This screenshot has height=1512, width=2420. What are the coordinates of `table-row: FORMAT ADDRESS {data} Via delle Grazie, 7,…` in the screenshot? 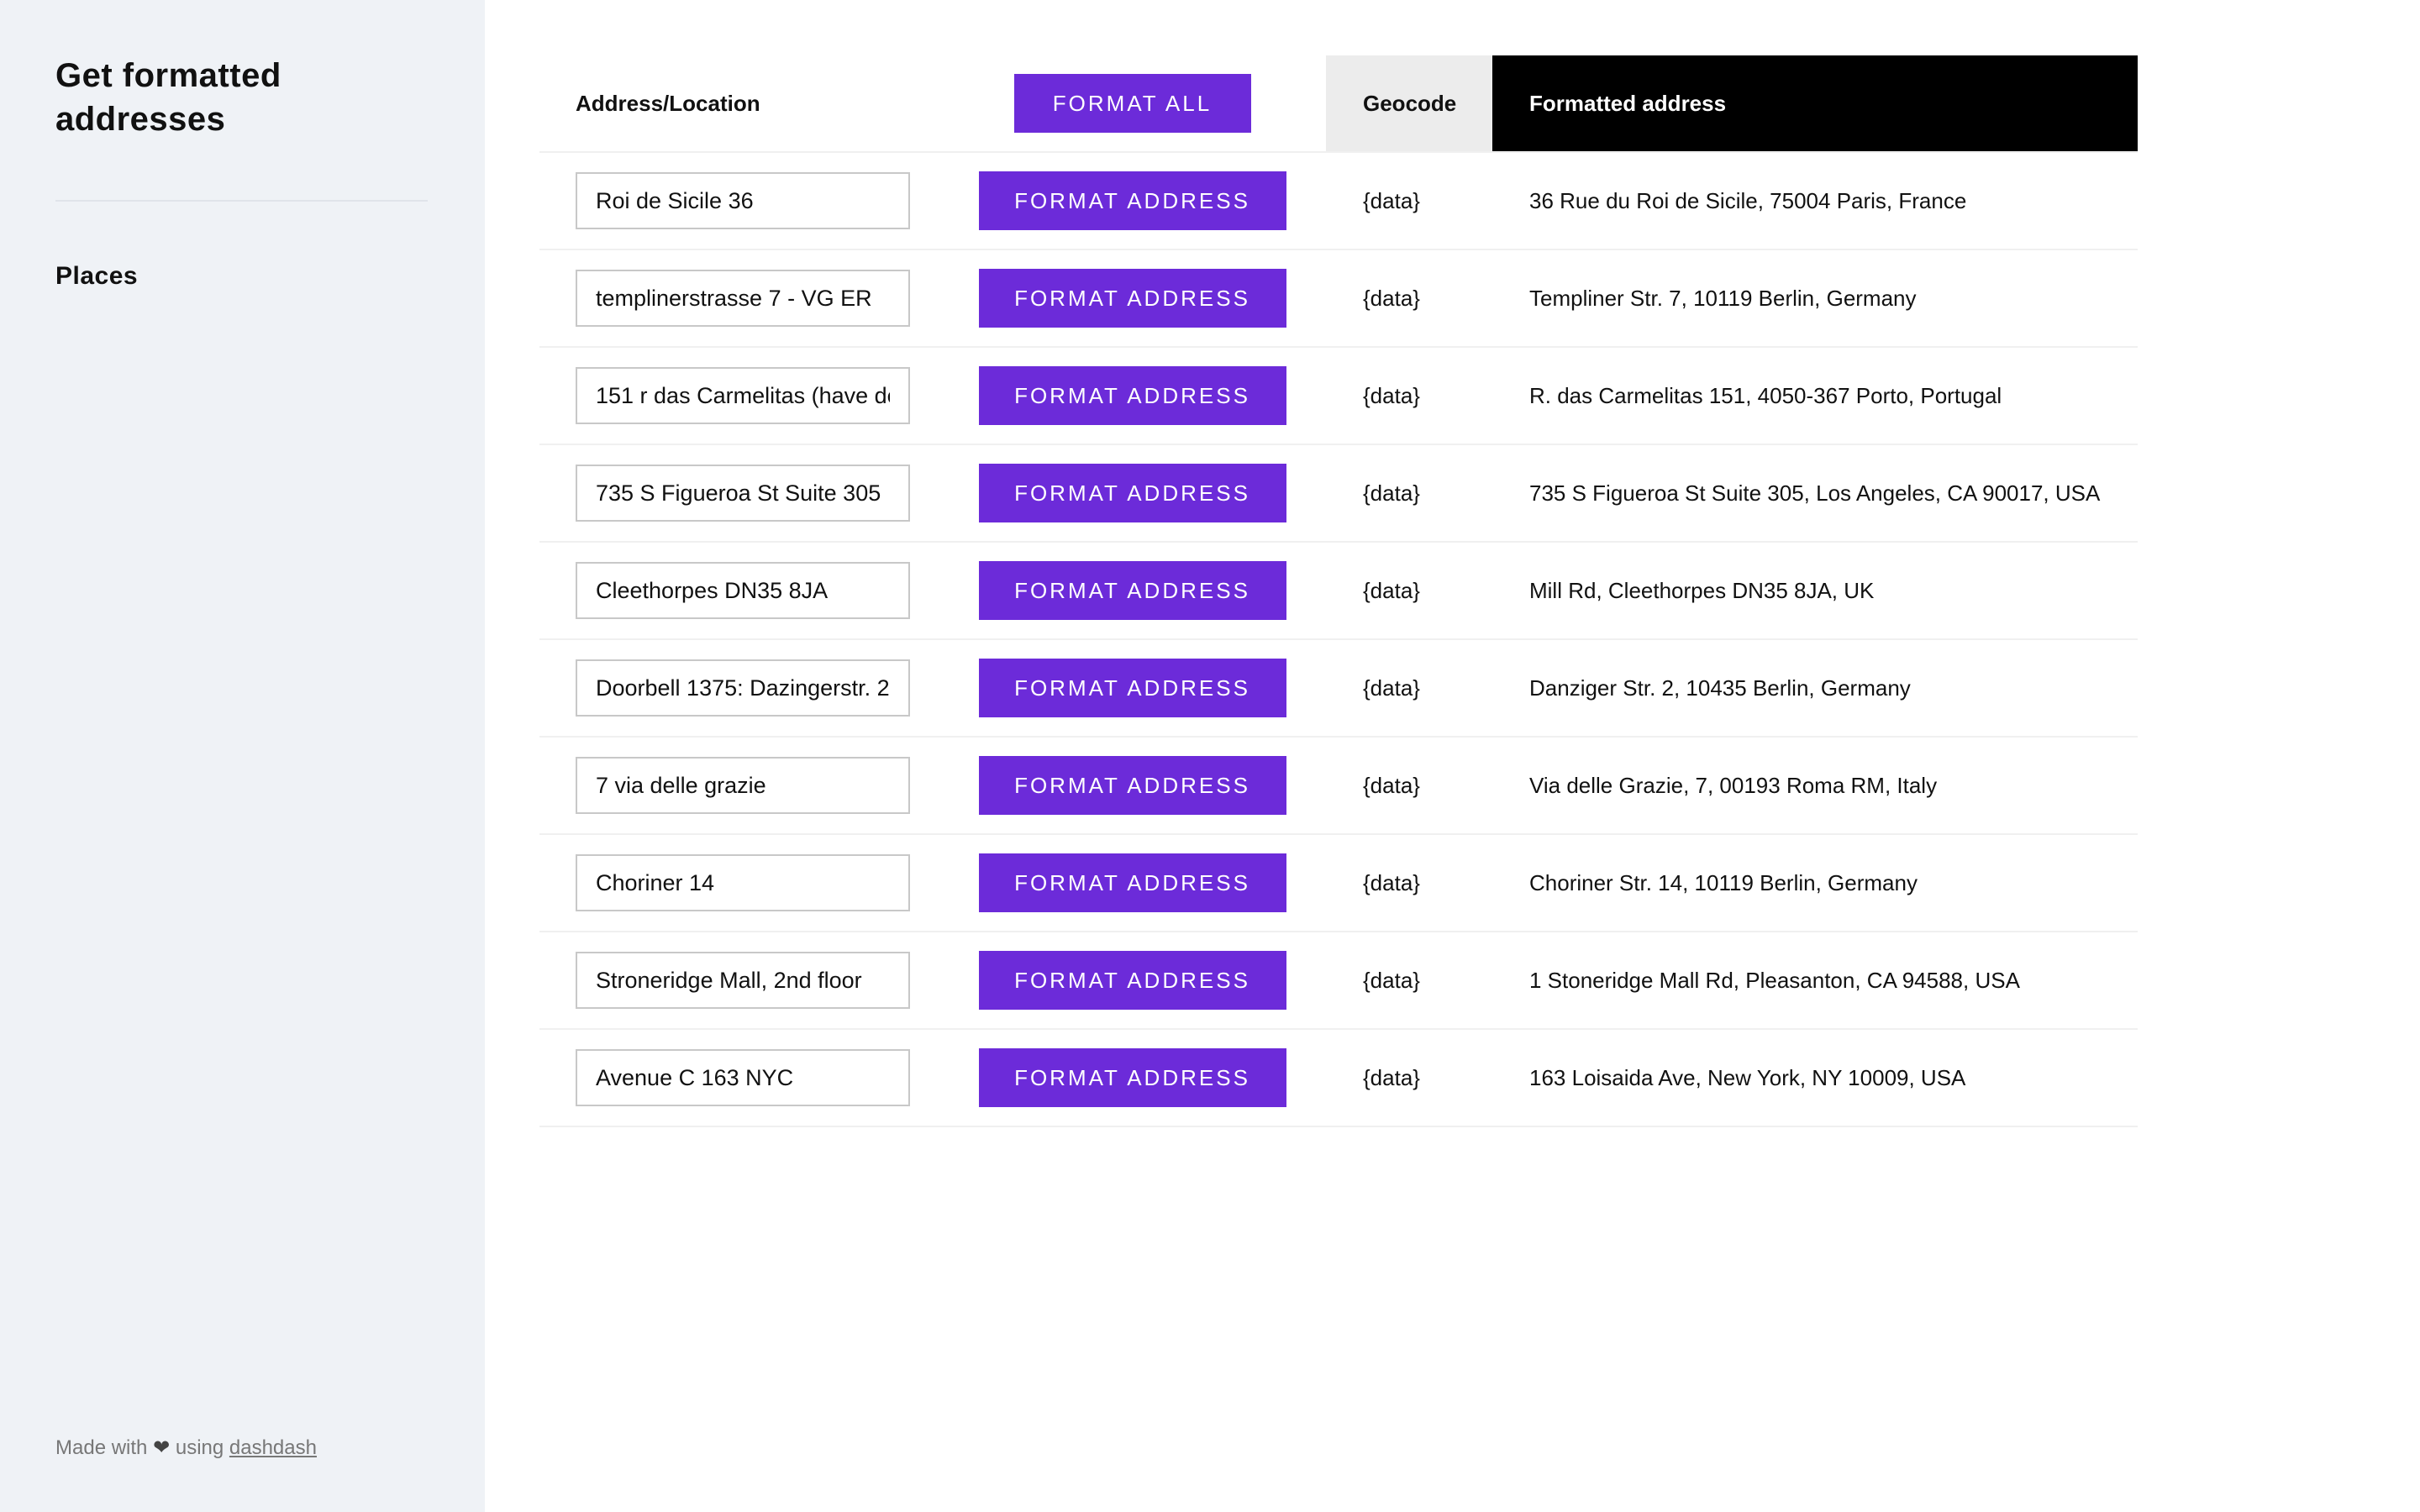 It's located at (1338, 786).